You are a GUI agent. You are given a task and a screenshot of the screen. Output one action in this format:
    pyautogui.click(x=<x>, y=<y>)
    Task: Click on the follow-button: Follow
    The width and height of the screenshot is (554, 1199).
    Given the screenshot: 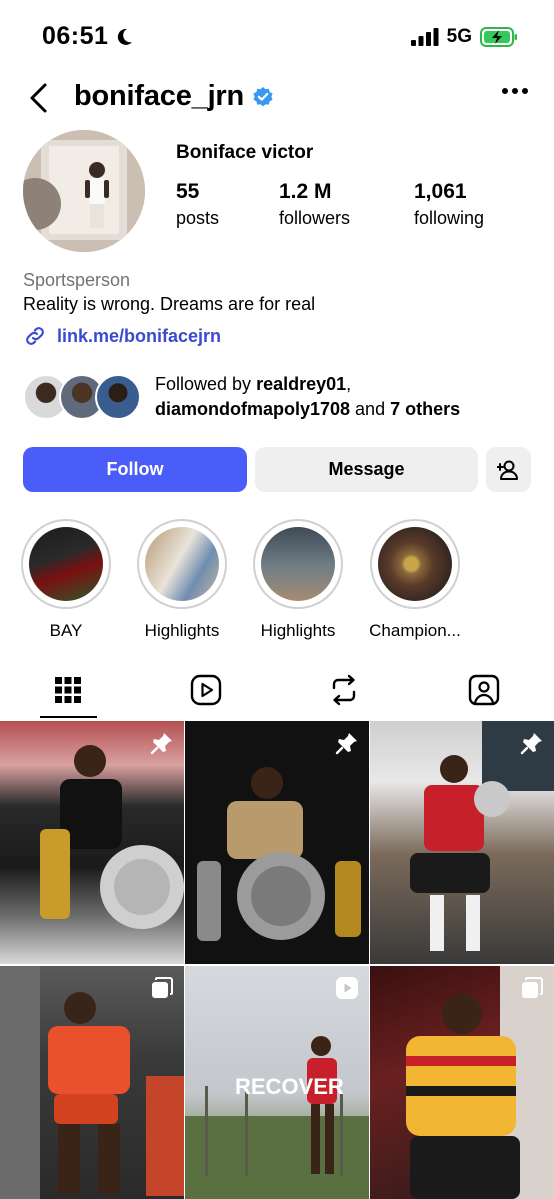 What is the action you would take?
    pyautogui.click(x=135, y=469)
    